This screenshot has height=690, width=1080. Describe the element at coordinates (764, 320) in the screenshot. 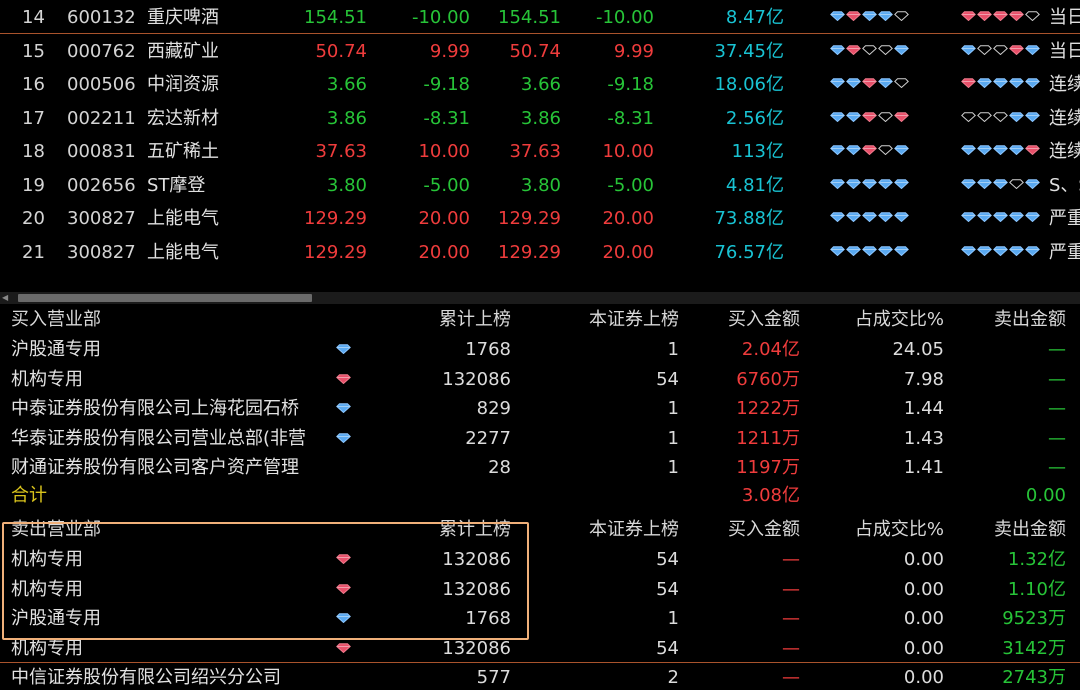

I see `buy-header-buy: 买入金额` at that location.